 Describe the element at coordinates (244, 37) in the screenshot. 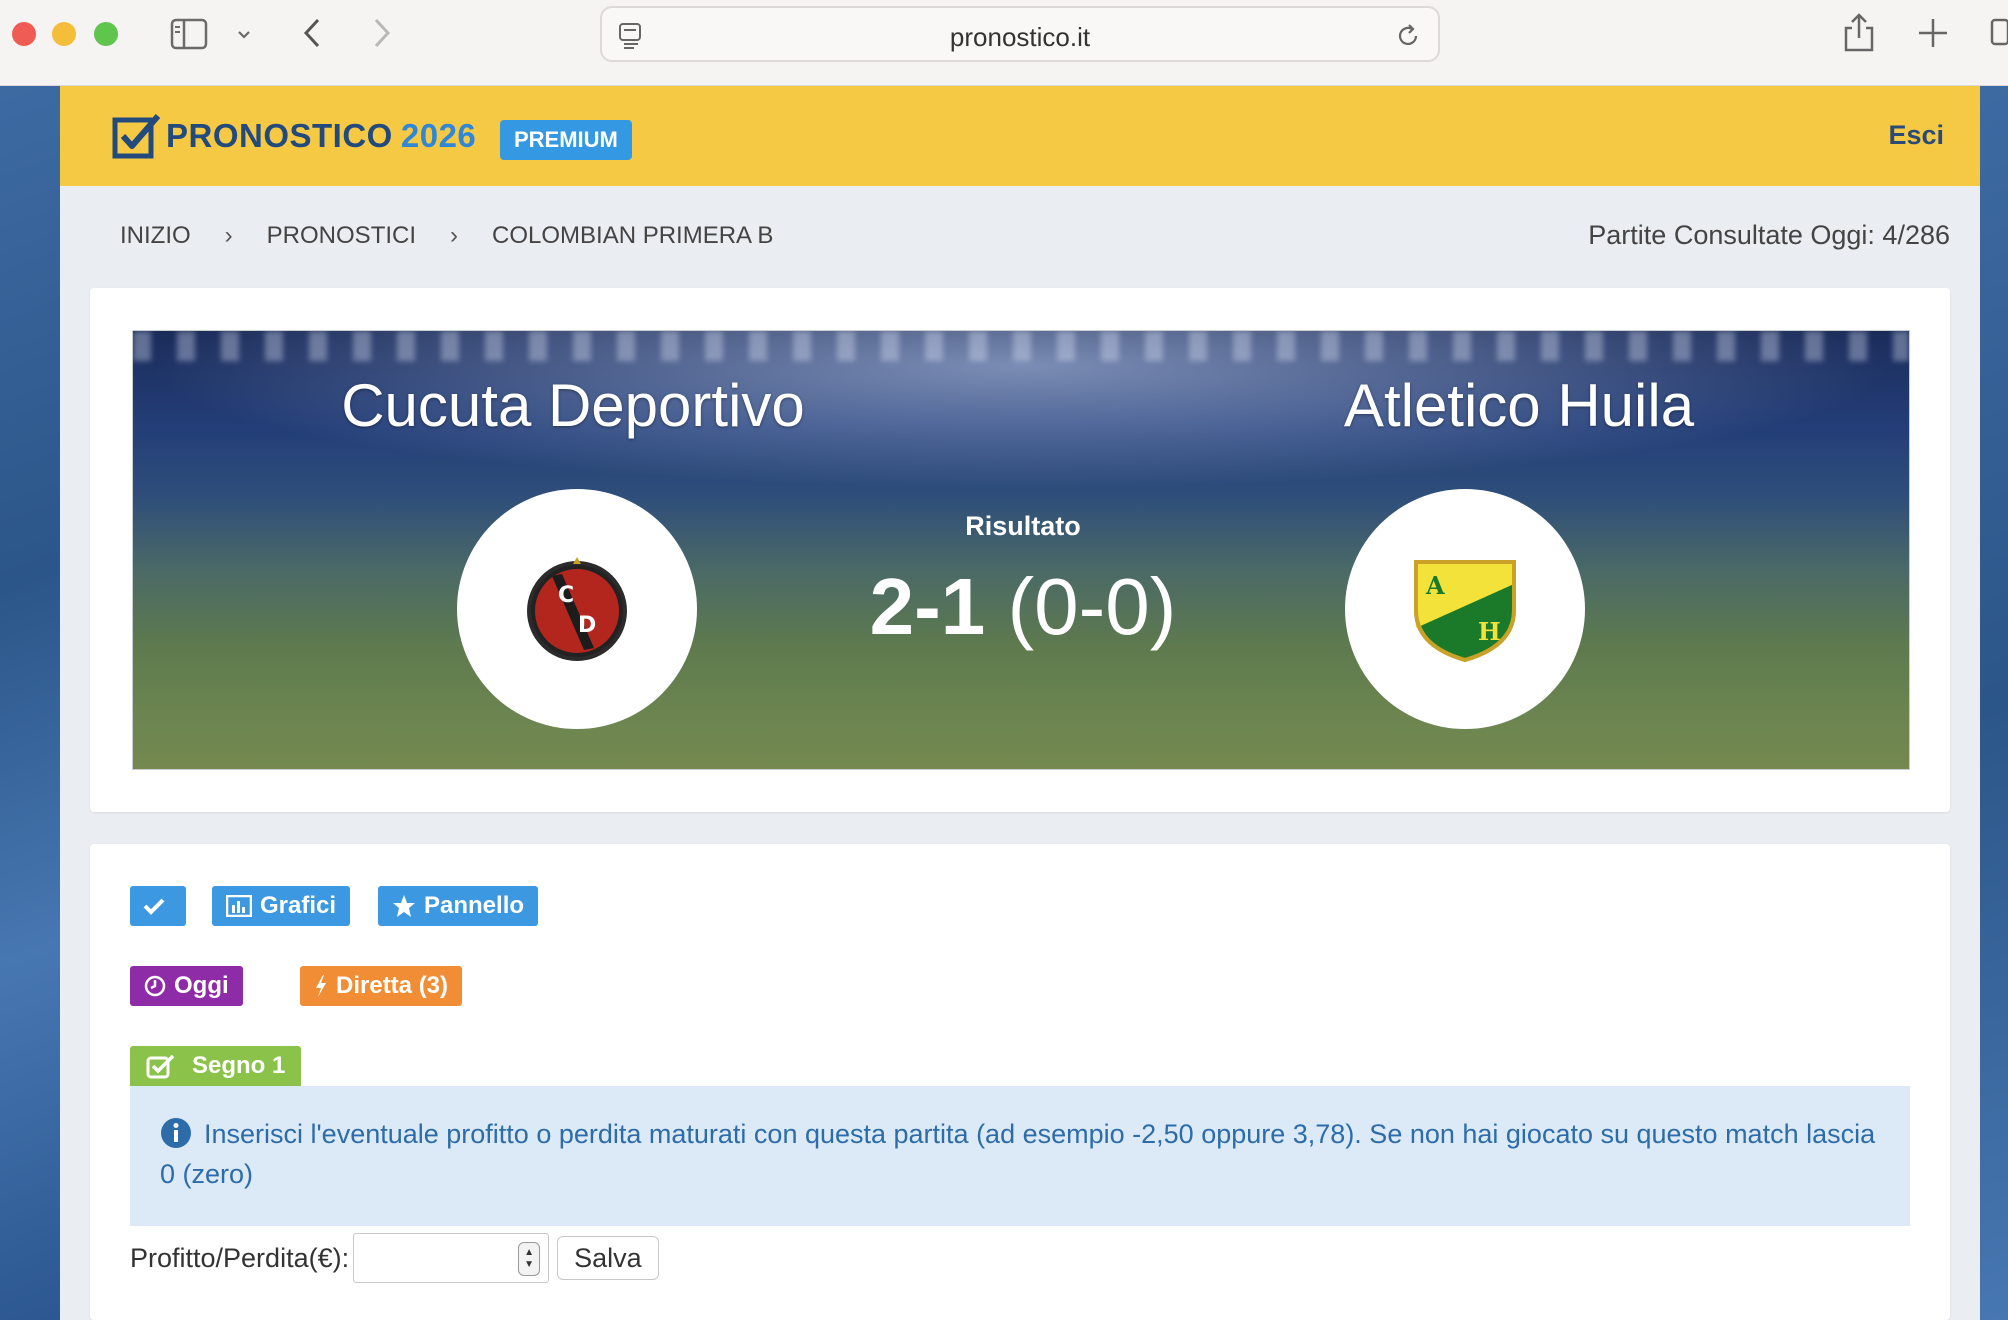

I see `chevron-down-icon` at that location.